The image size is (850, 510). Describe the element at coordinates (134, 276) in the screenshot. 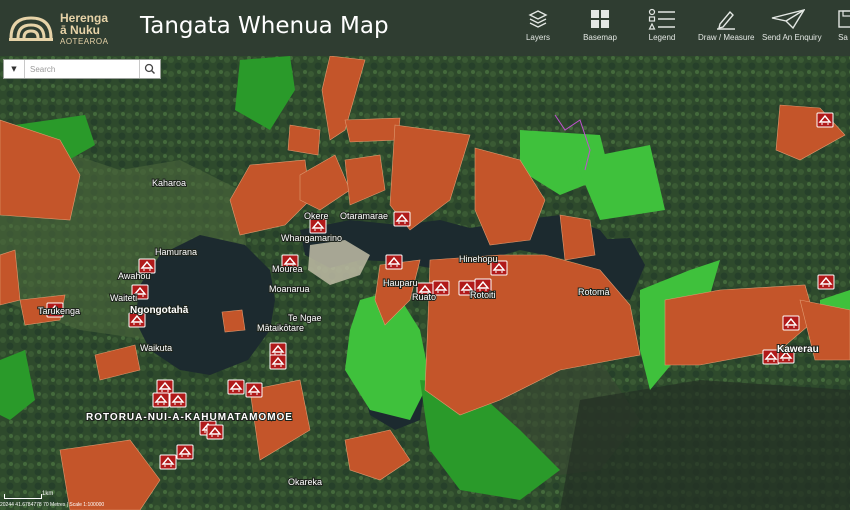

I see `place-label: Awahou` at that location.